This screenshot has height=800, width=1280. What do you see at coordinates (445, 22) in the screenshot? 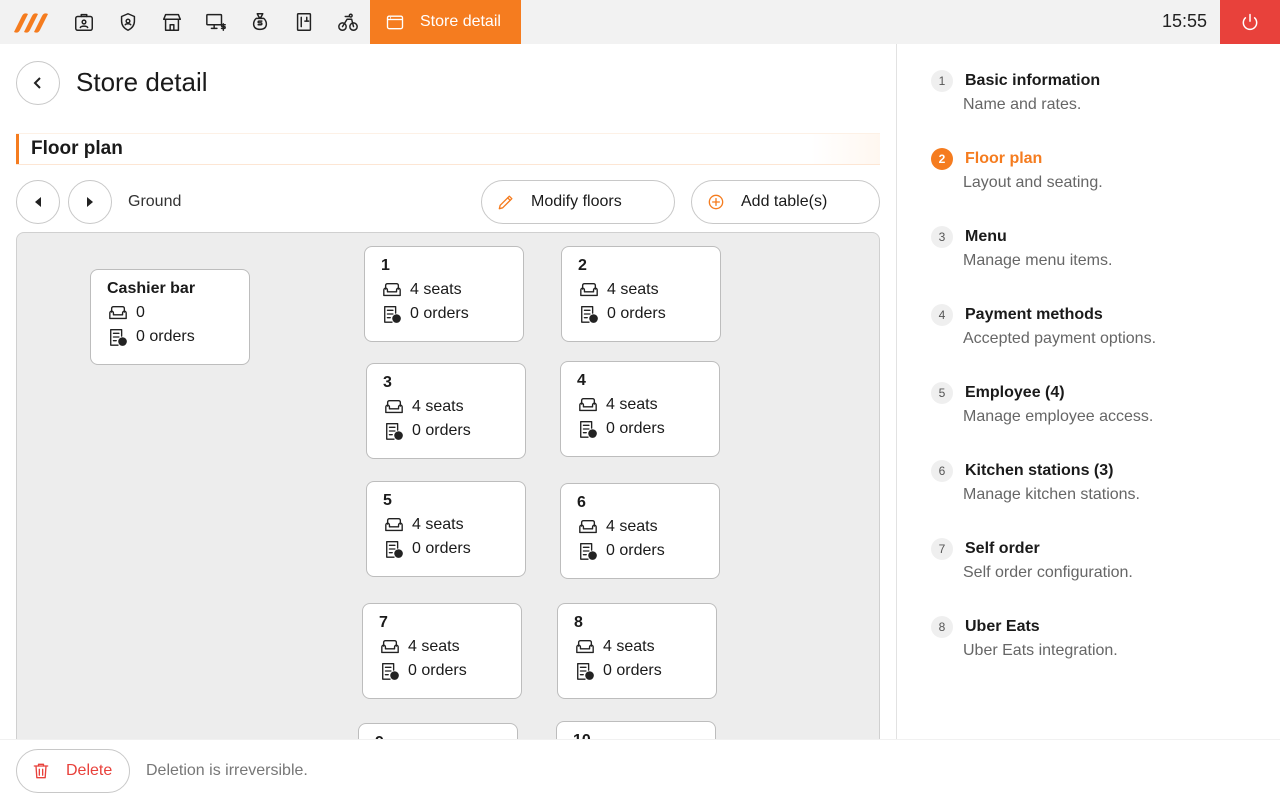
I see `tab-store-detail: Store detail` at bounding box center [445, 22].